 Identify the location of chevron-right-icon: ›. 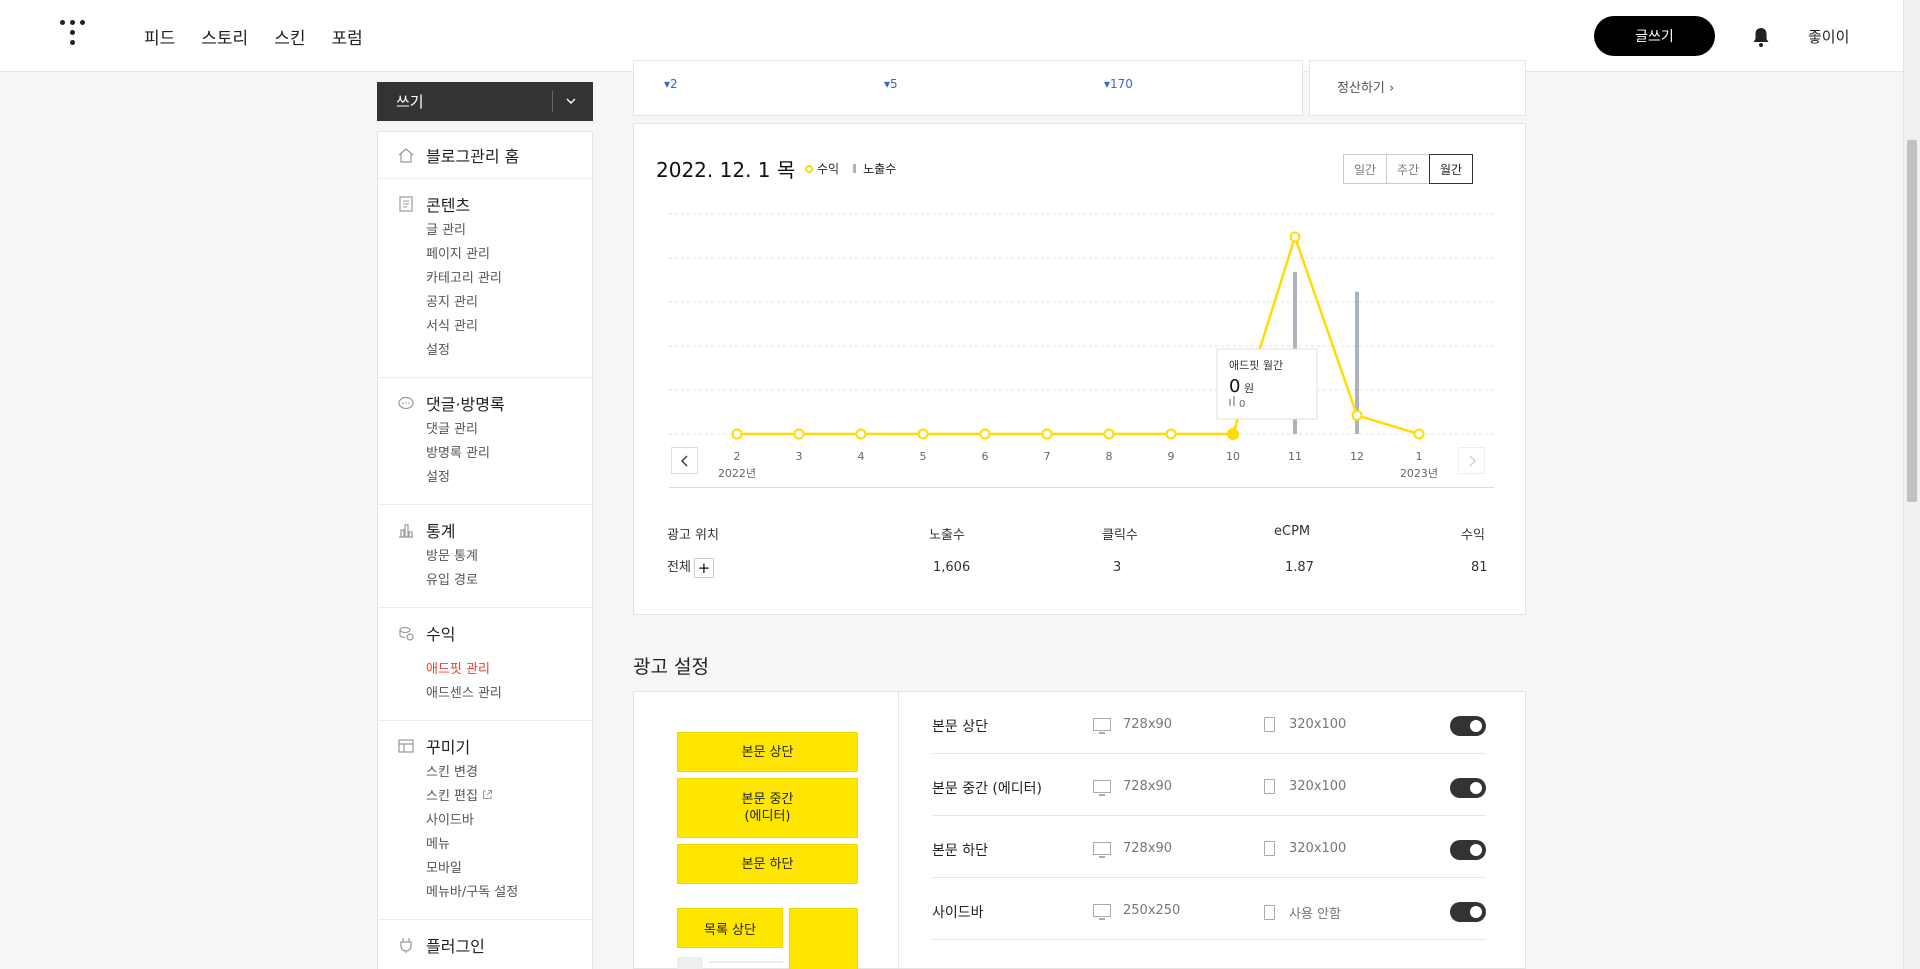
(1391, 88).